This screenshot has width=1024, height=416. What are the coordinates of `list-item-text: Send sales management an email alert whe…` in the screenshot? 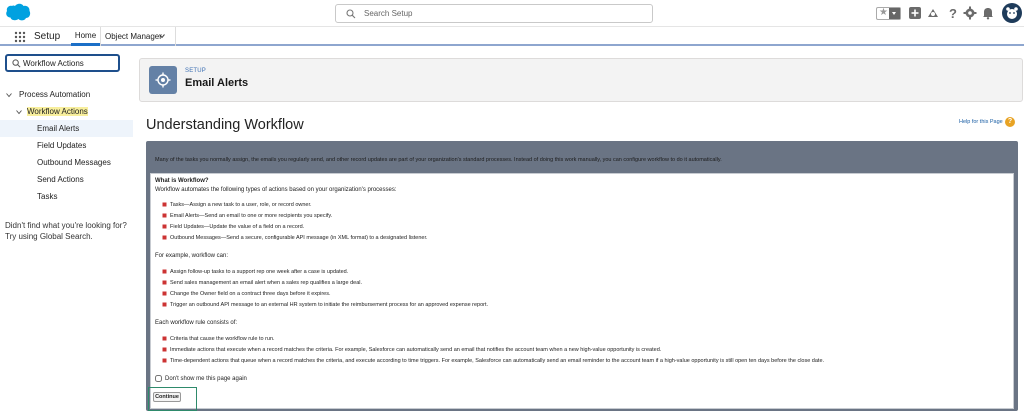 It's located at (266, 283).